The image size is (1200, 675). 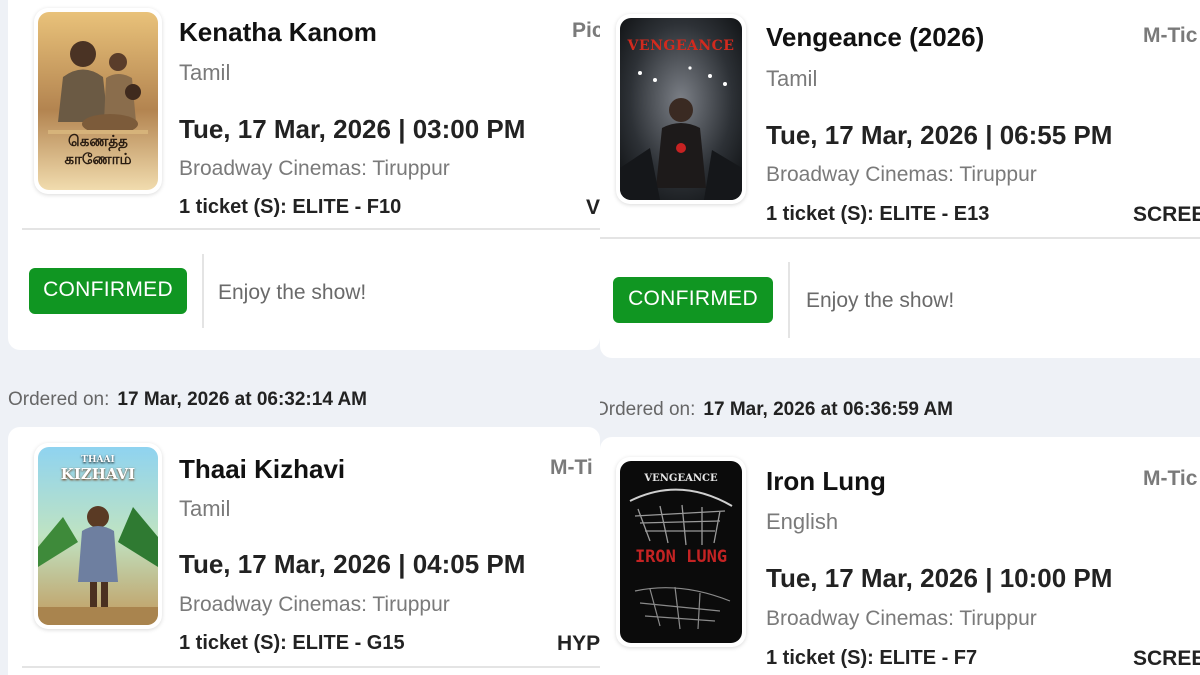 What do you see at coordinates (98, 474) in the screenshot?
I see `poster-title-text: KIZHAVI` at bounding box center [98, 474].